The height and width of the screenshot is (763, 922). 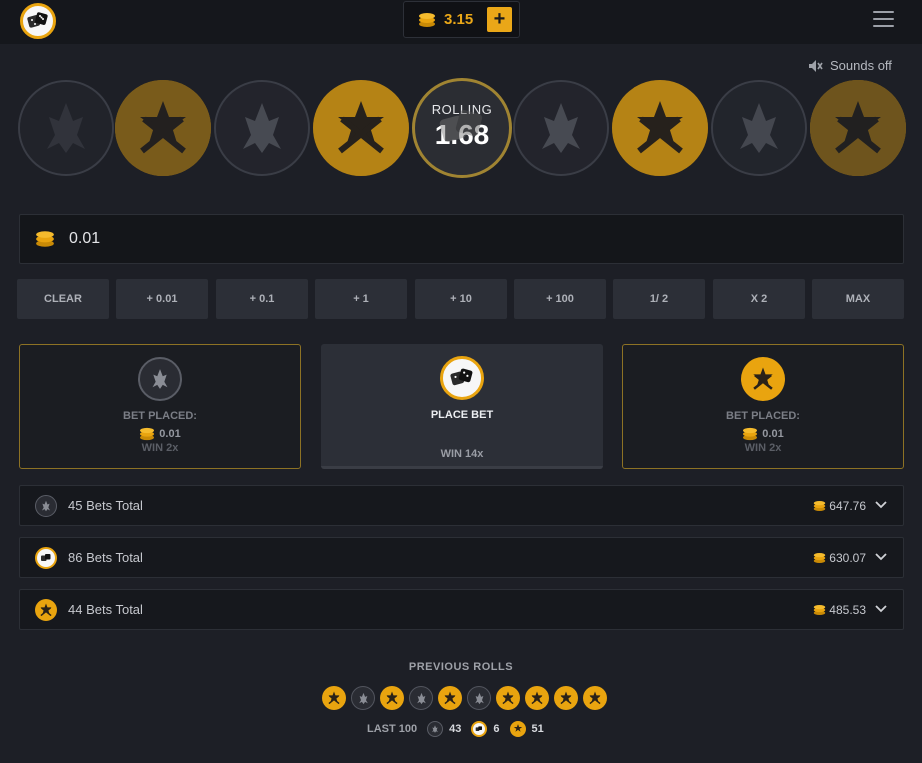 I want to click on last-100-stats: LAST 100 43 6 51, so click(x=455, y=729).